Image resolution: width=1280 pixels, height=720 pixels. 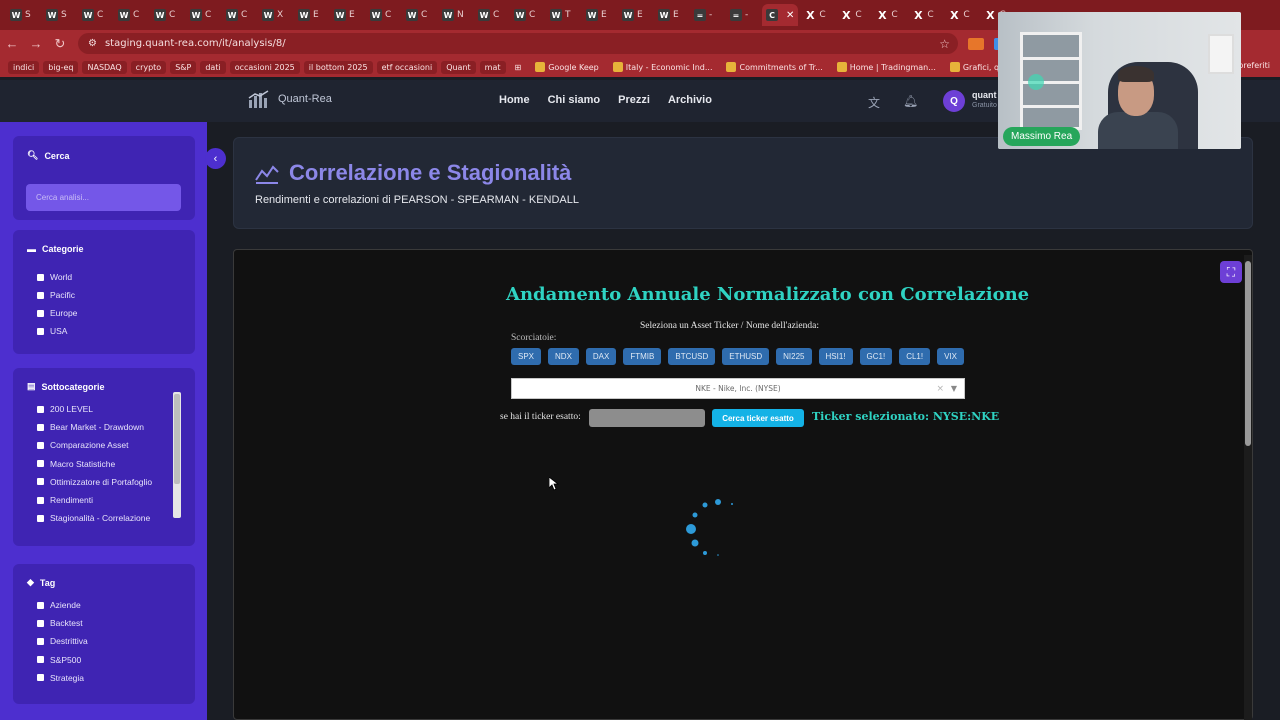 What do you see at coordinates (60, 623) in the screenshot?
I see `tag-item: Backtest` at bounding box center [60, 623].